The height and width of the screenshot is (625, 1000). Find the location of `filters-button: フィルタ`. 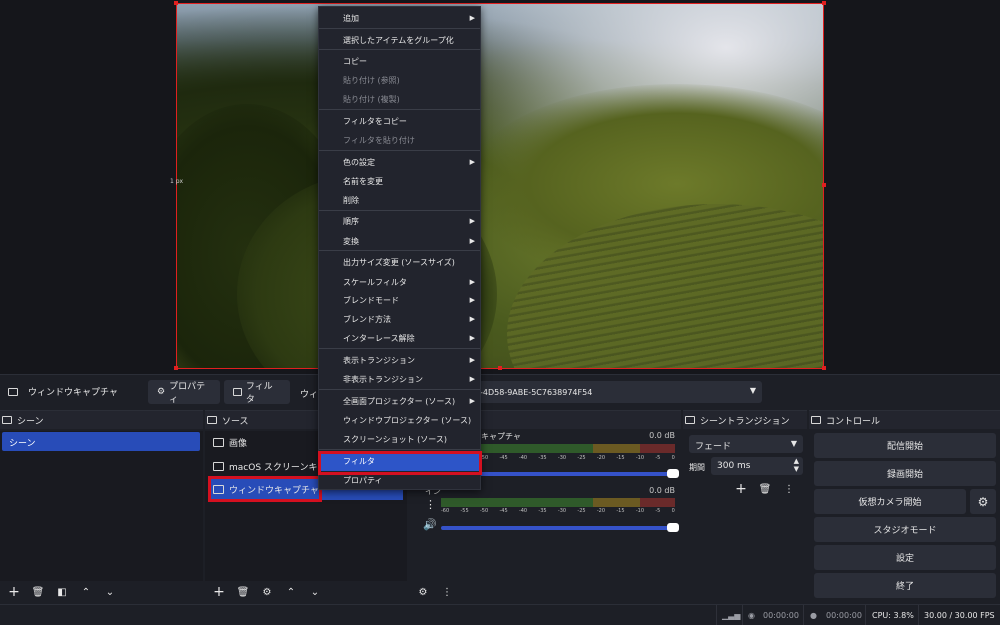

filters-button: フィルタ is located at coordinates (257, 392).